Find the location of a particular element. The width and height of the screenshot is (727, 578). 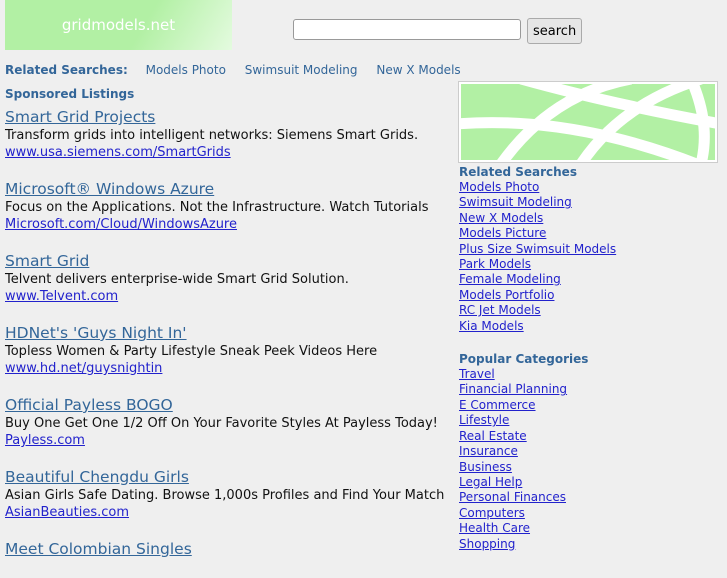

ad-title-link: Meet Colombian Singles is located at coordinates (225, 549).